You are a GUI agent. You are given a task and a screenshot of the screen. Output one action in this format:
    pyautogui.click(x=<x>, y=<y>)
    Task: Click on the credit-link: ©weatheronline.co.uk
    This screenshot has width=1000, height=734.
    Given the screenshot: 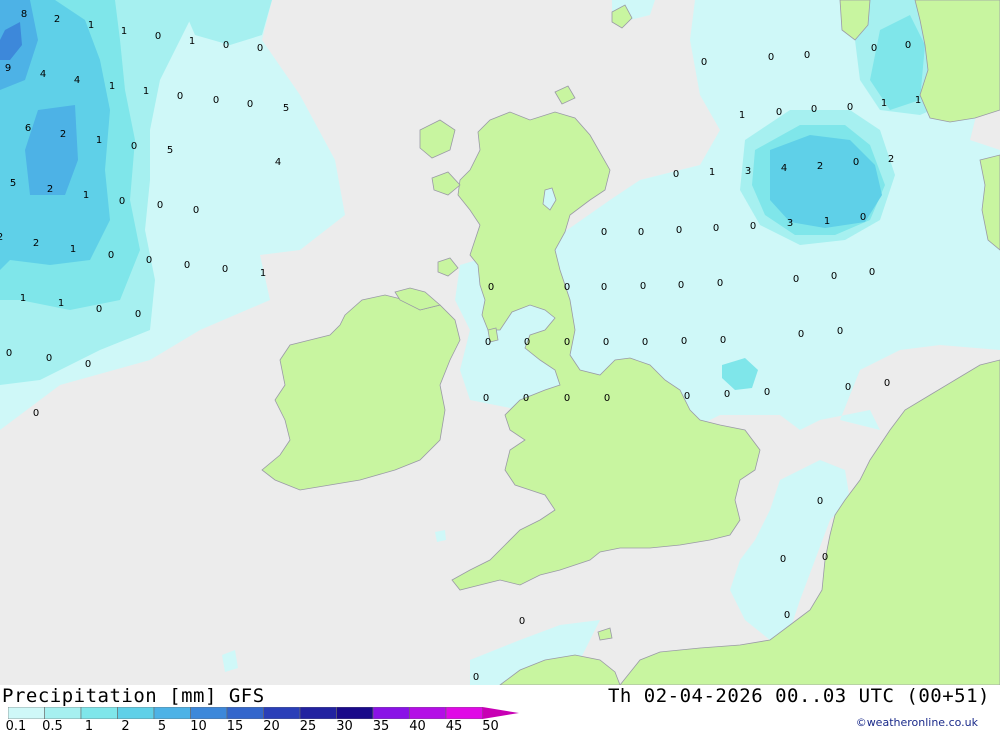 What is the action you would take?
    pyautogui.click(x=917, y=722)
    